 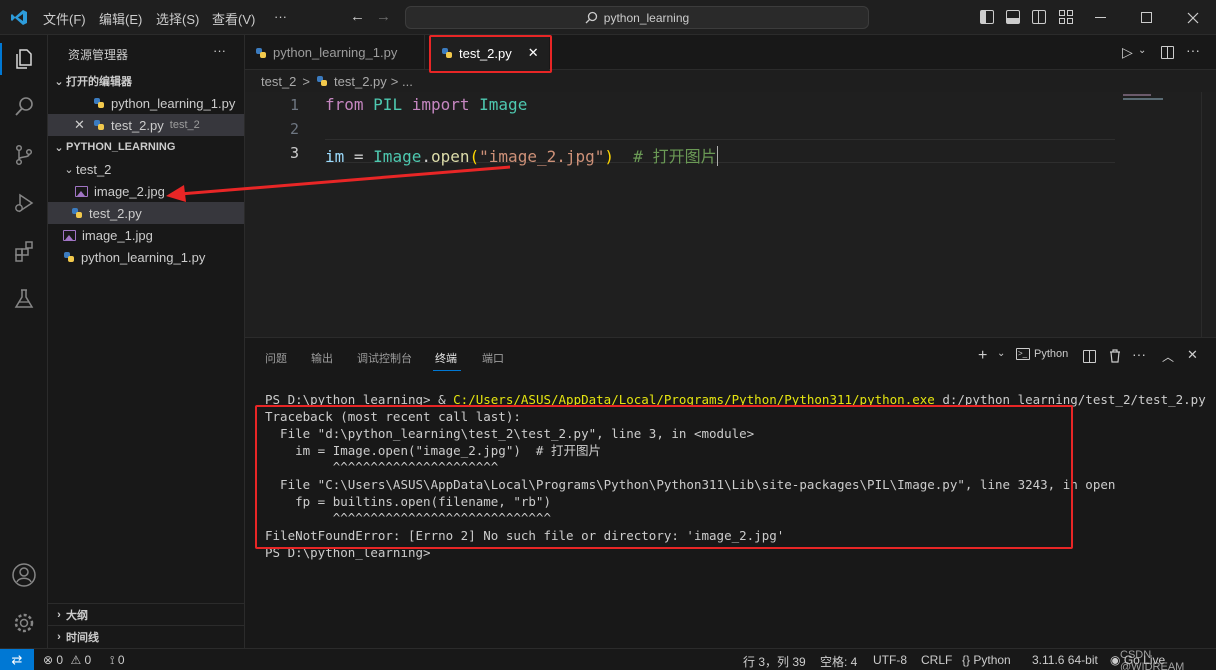 What do you see at coordinates (838, 661) in the screenshot?
I see `indentation-status: 空格: 4` at bounding box center [838, 661].